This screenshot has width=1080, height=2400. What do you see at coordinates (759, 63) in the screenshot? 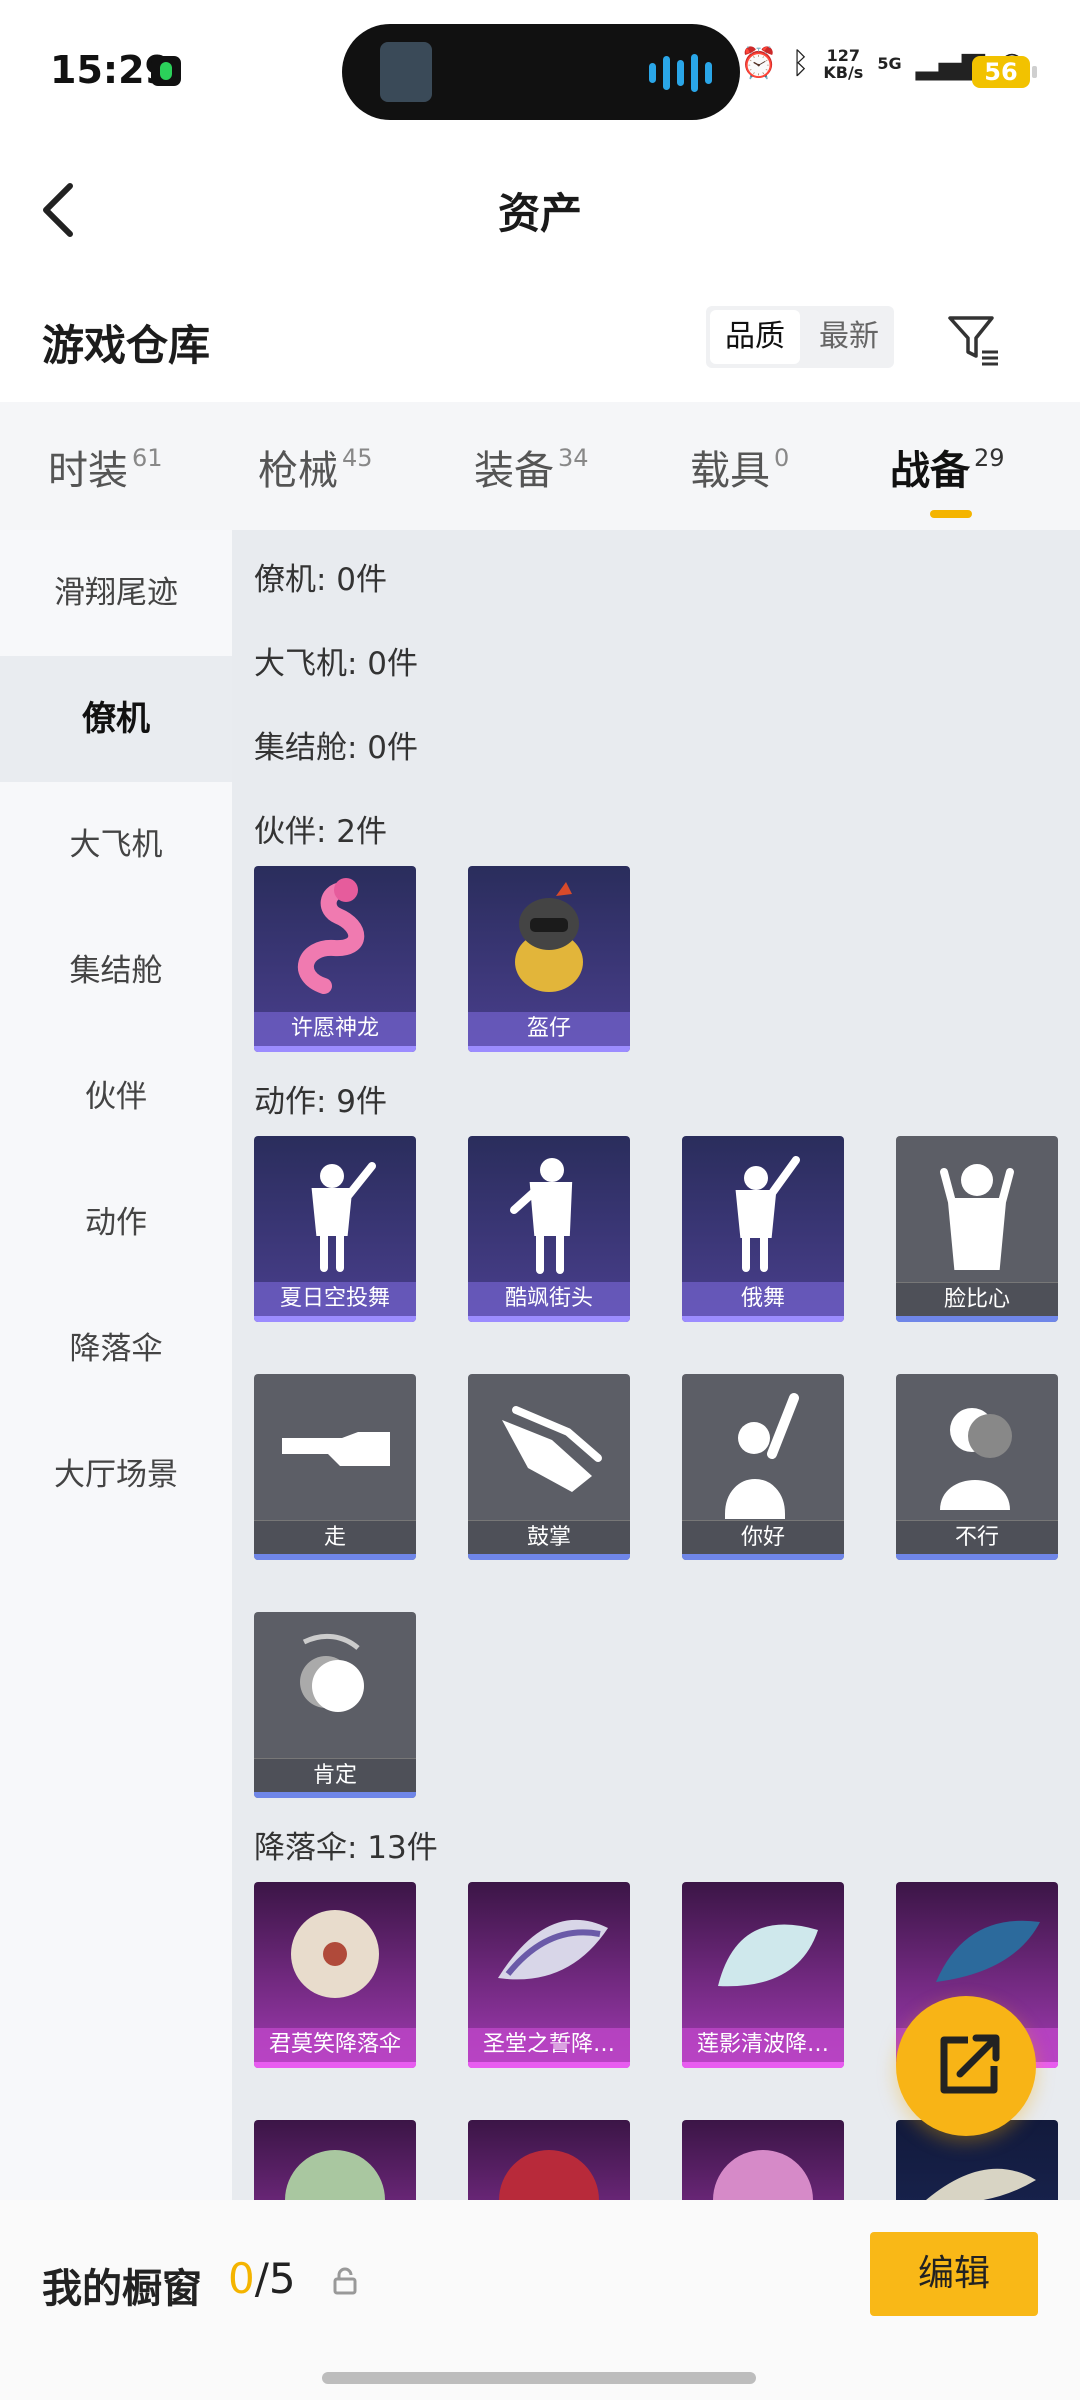
I see `alarm-icon: ⏰` at bounding box center [759, 63].